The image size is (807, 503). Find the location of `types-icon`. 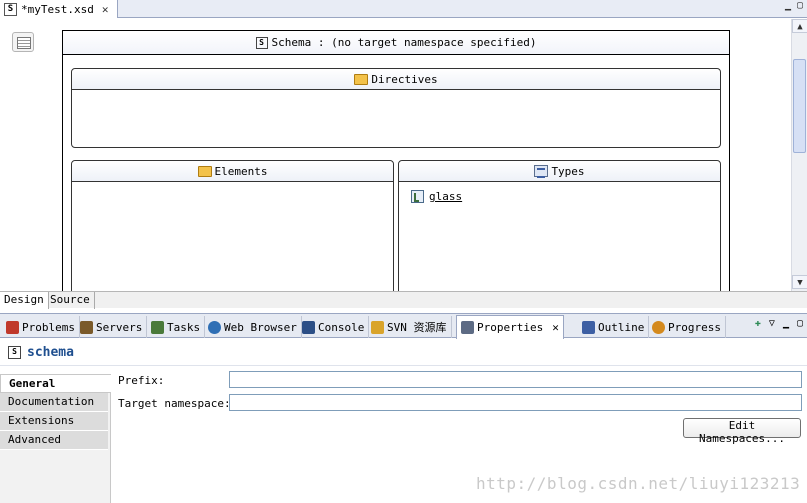

types-icon is located at coordinates (541, 171).